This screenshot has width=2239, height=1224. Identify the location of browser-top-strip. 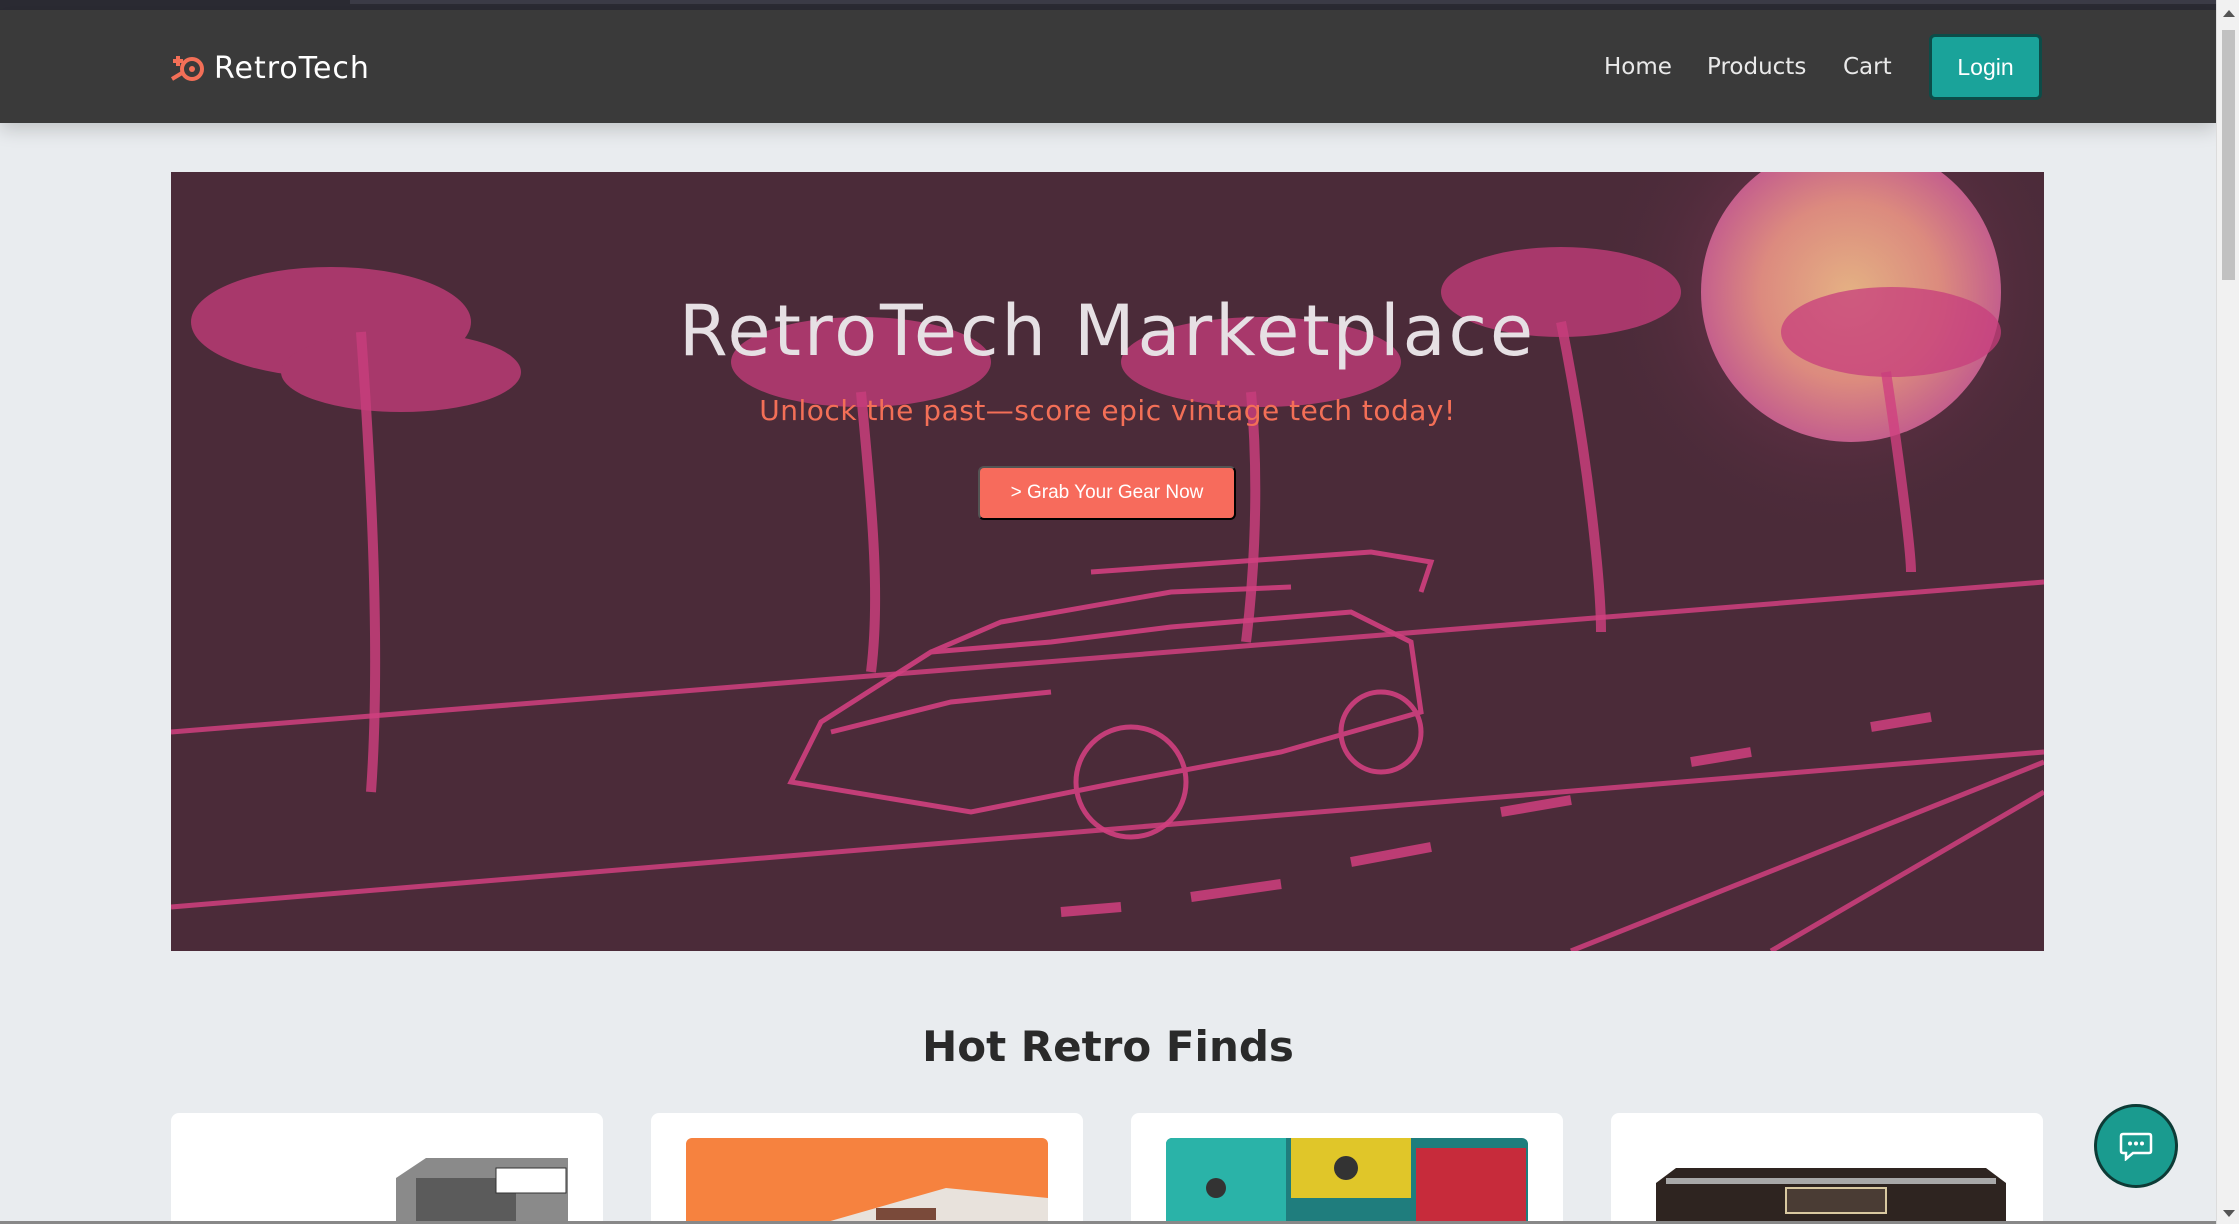
(1108, 5).